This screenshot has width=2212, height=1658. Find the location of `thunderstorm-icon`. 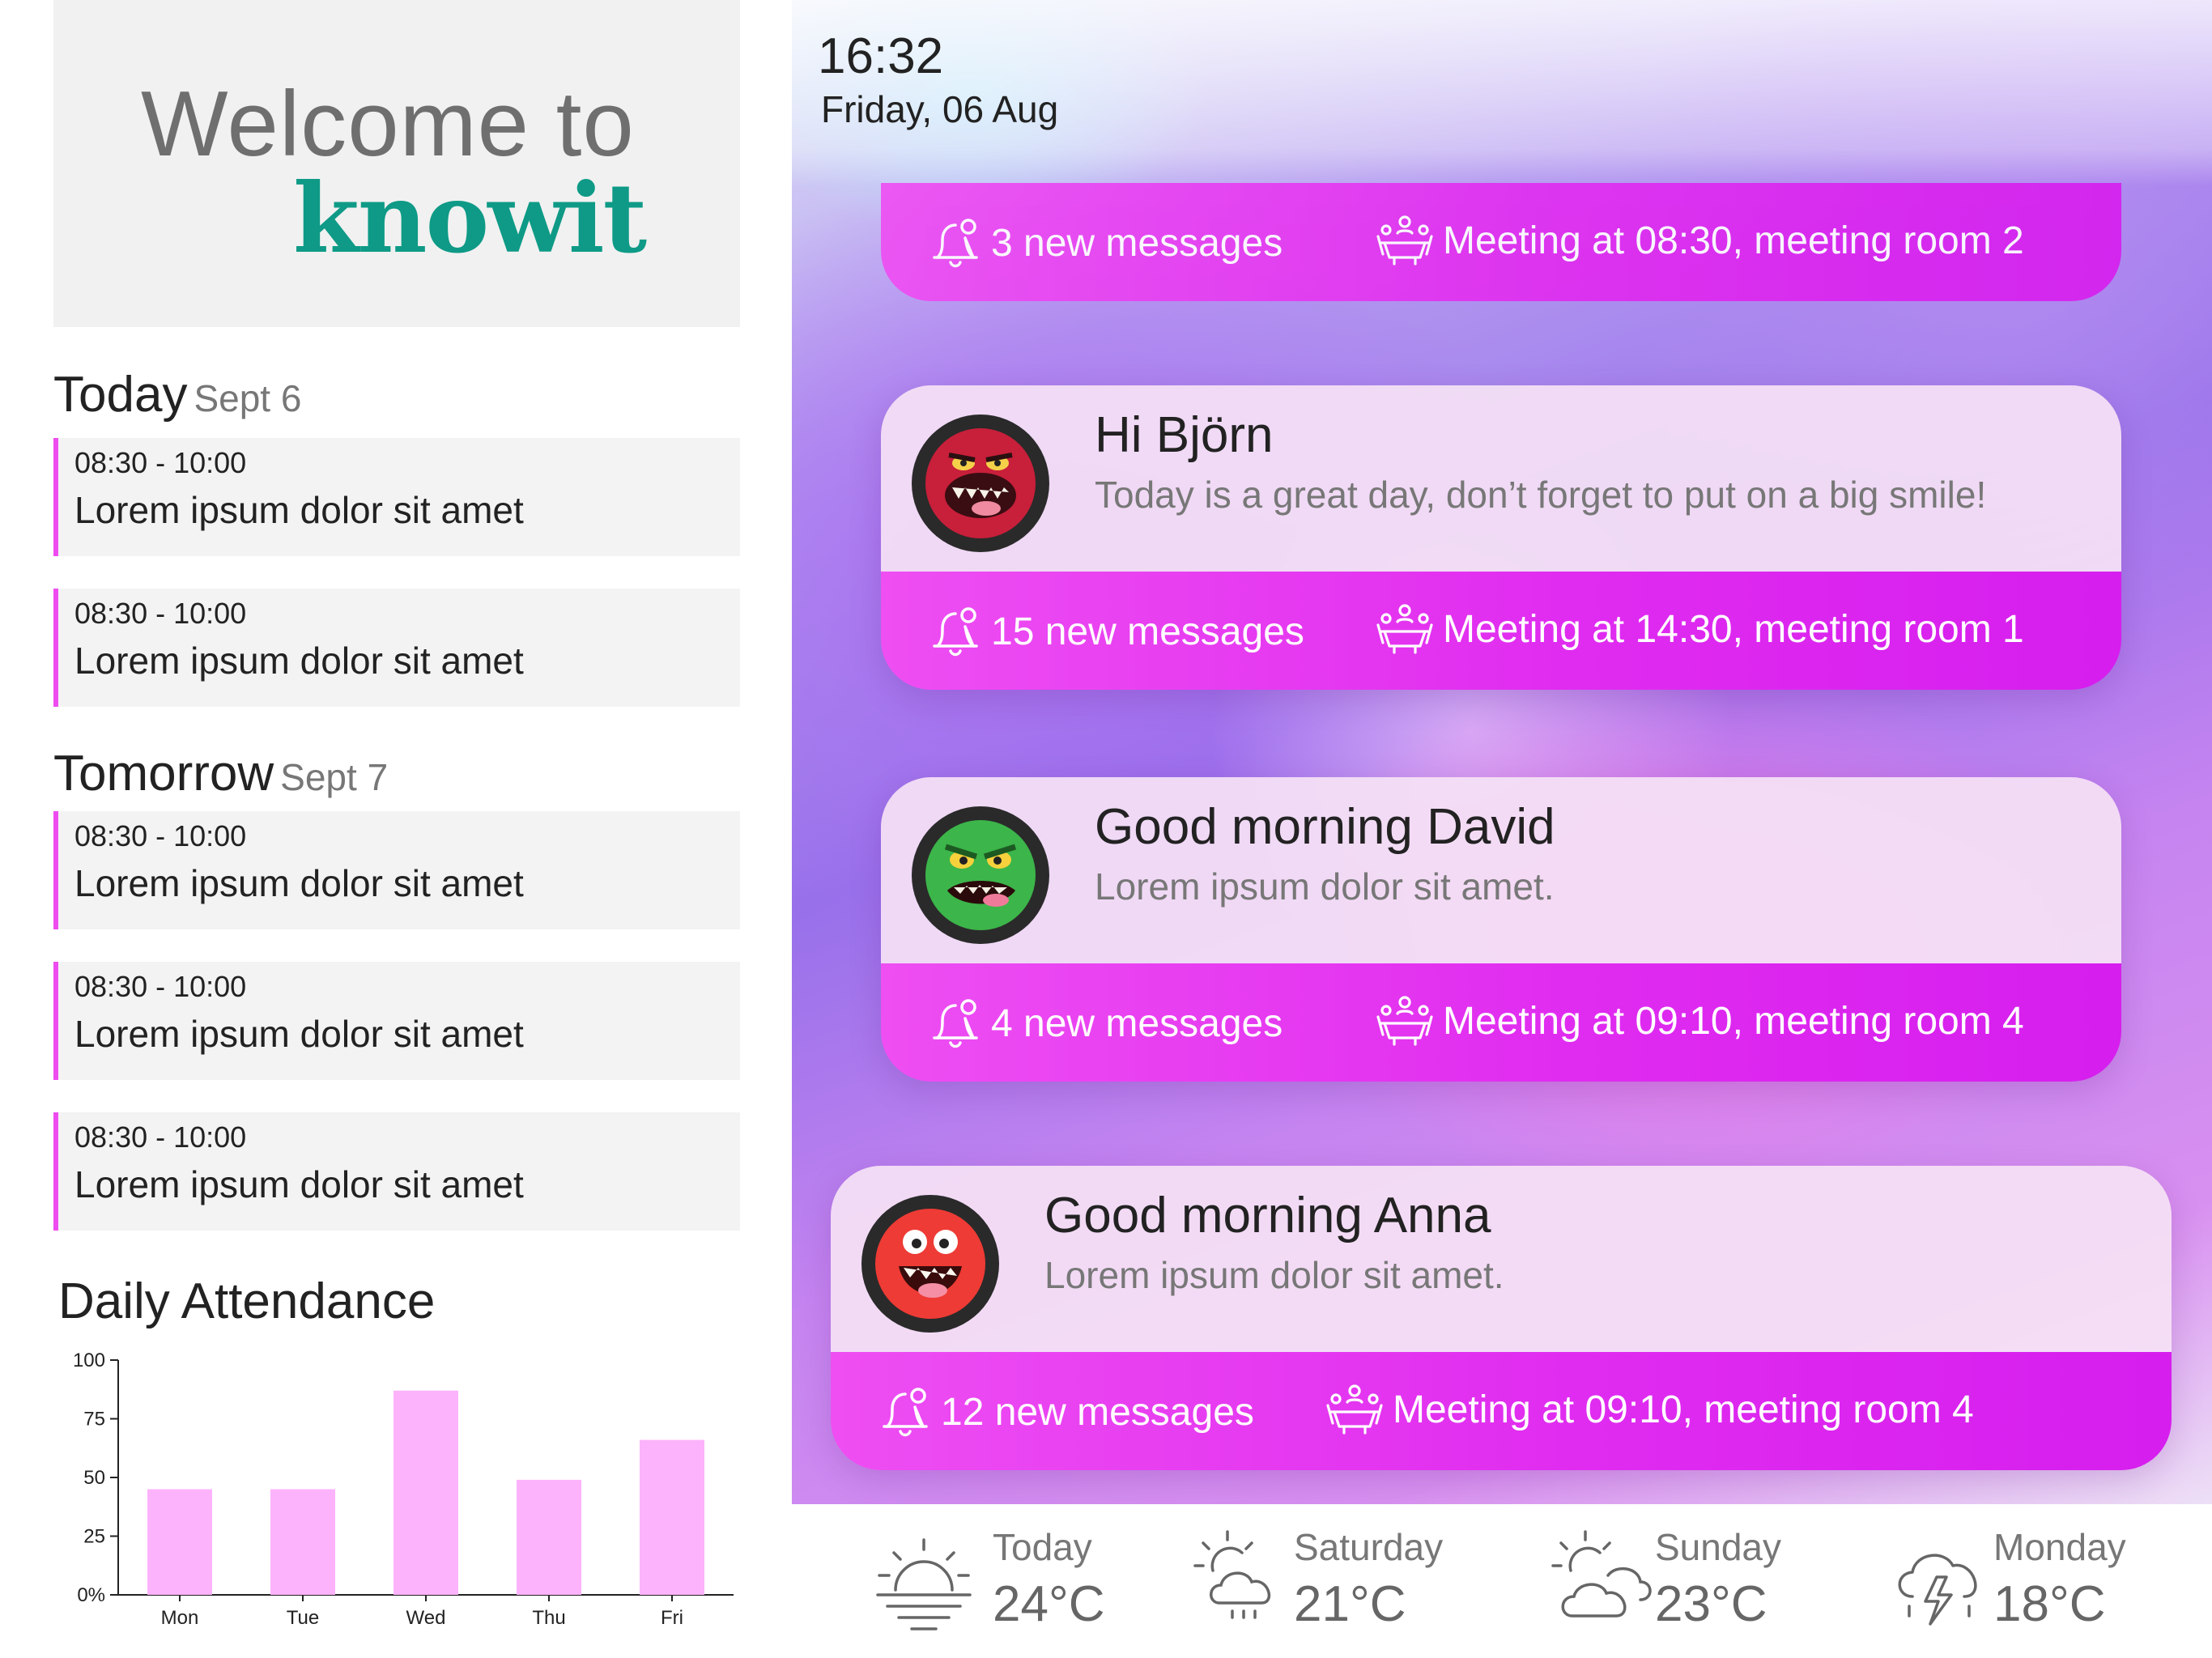

thunderstorm-icon is located at coordinates (1942, 1584).